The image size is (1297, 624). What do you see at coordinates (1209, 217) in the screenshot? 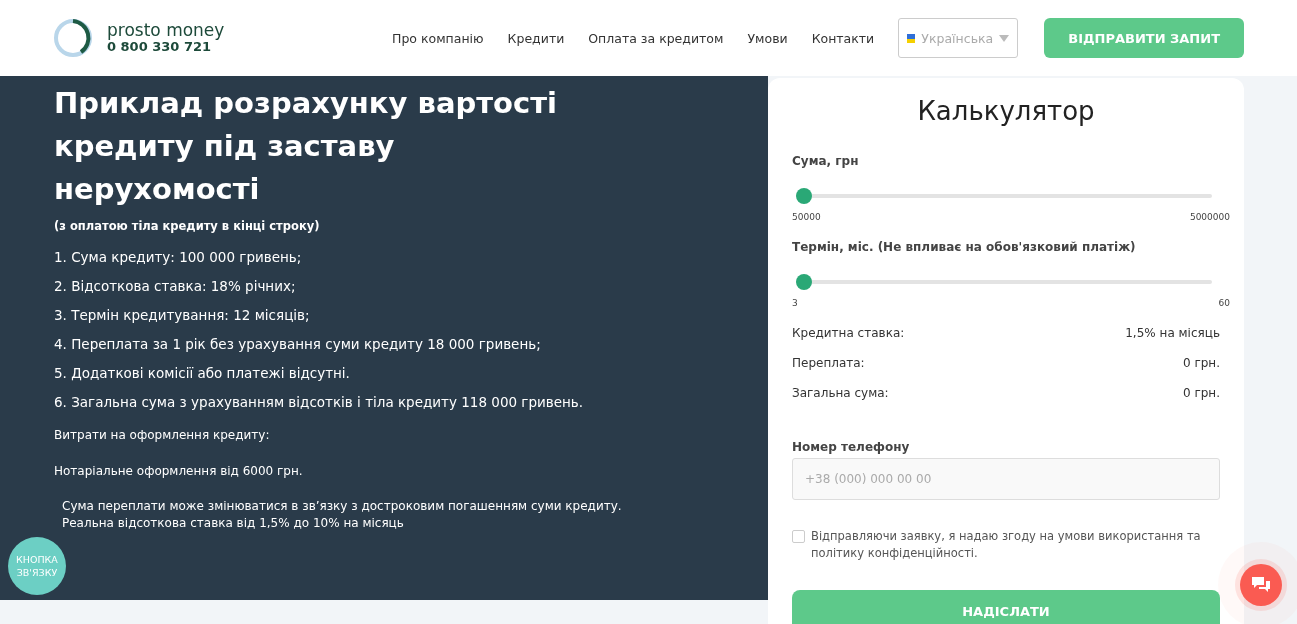
I see `slider-max: 5000000` at bounding box center [1209, 217].